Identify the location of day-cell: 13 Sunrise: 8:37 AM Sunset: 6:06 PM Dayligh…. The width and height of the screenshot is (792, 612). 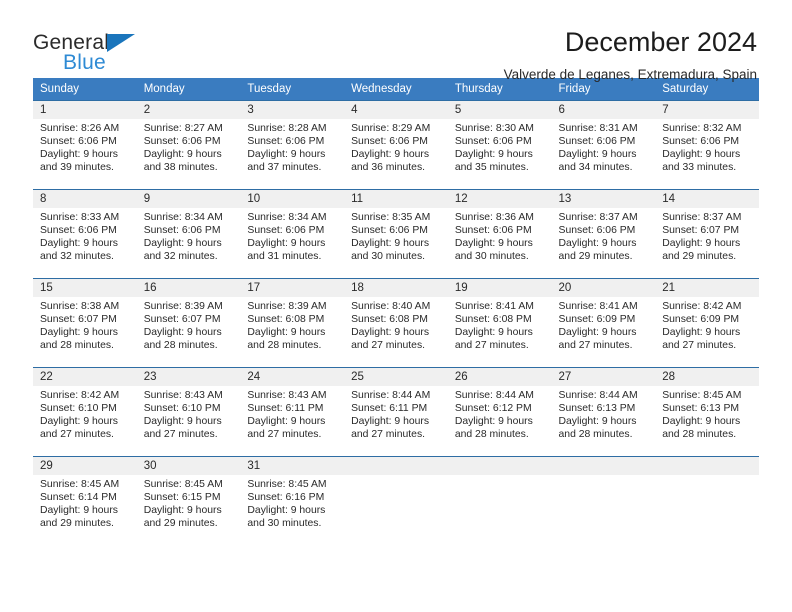
(603, 234).